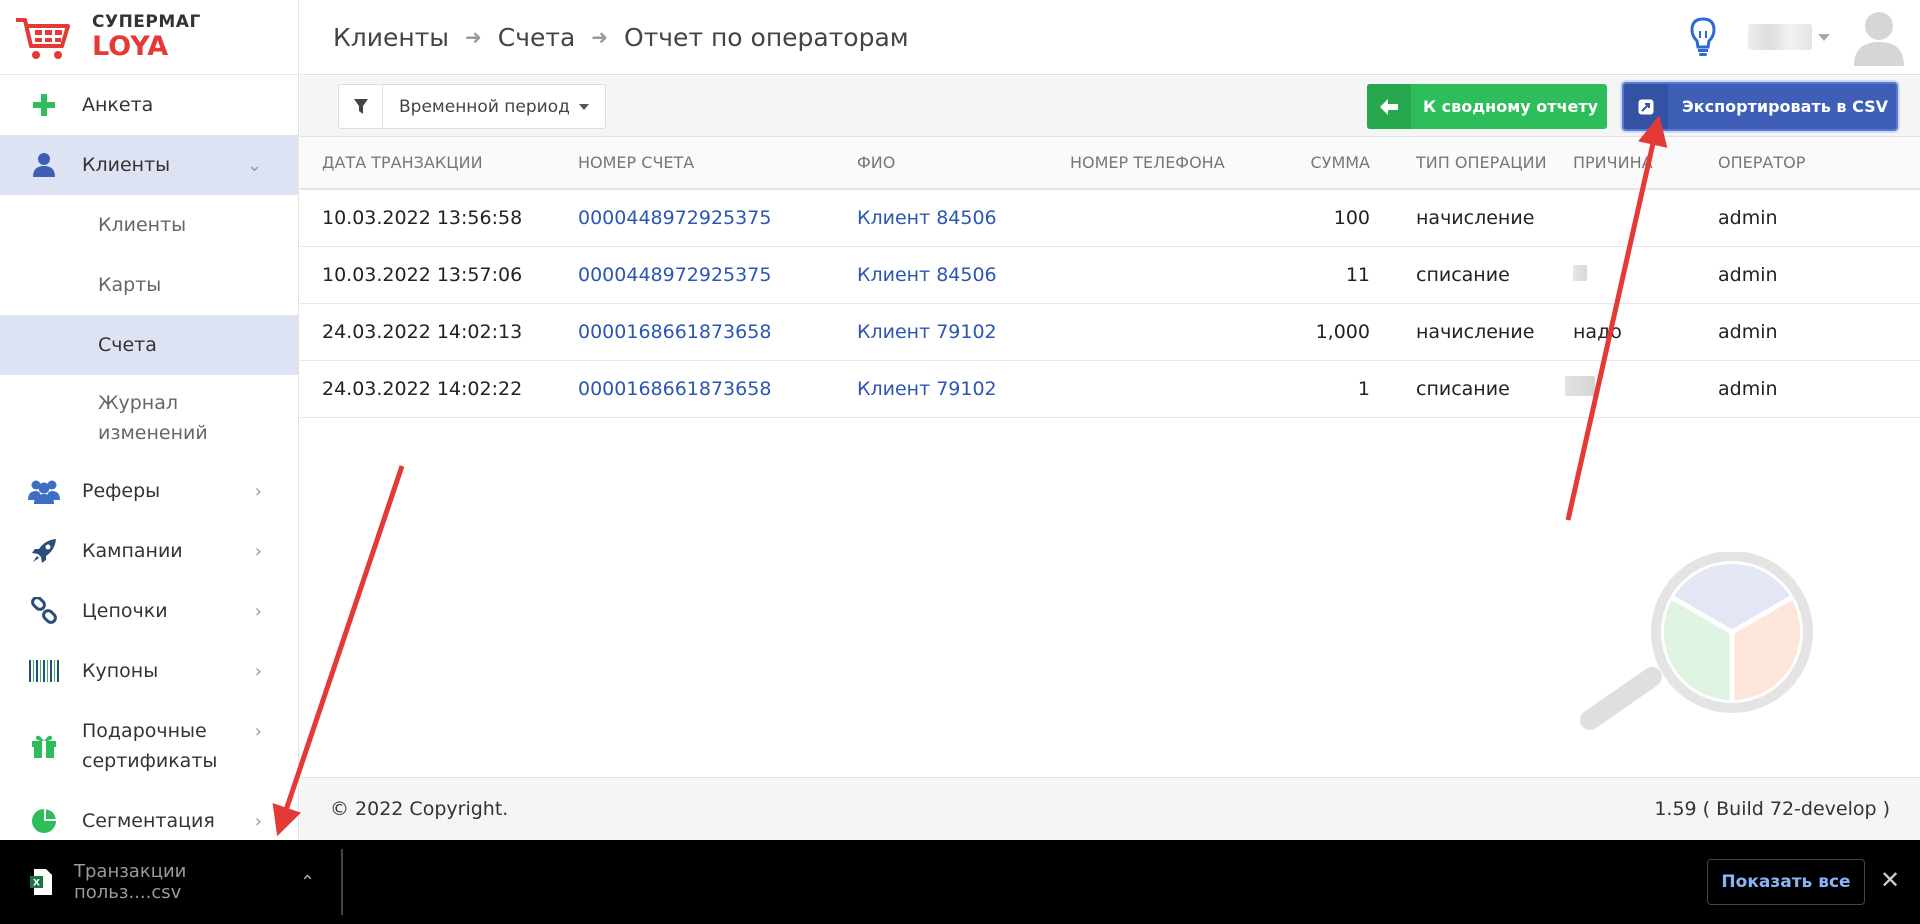 This screenshot has width=1920, height=924. What do you see at coordinates (44, 551) in the screenshot?
I see `rocket-icon` at bounding box center [44, 551].